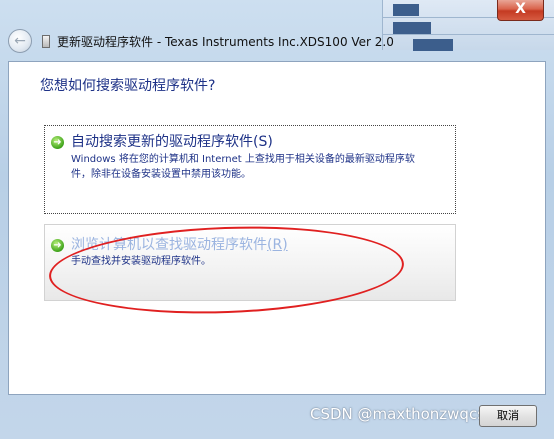 The image size is (554, 439). Describe the element at coordinates (468, 34) in the screenshot. I see `background-window-divider` at that location.